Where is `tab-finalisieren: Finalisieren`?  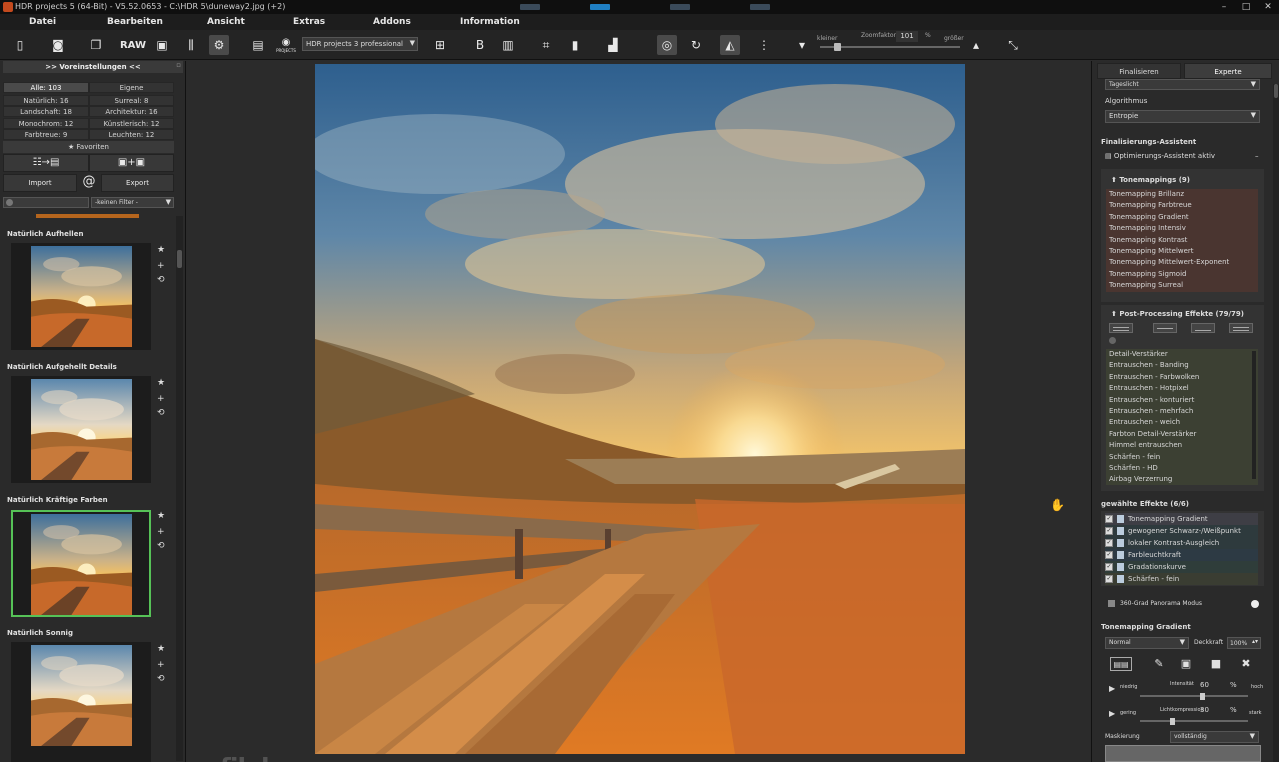
tab-finalisieren: Finalisieren is located at coordinates (1139, 71).